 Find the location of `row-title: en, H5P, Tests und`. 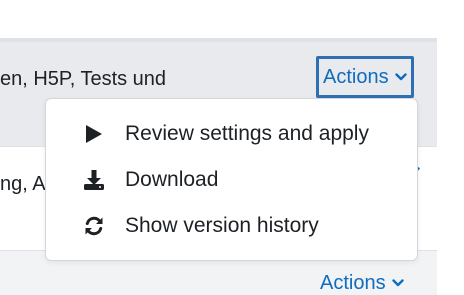

row-title: en, H5P, Tests und is located at coordinates (83, 79).